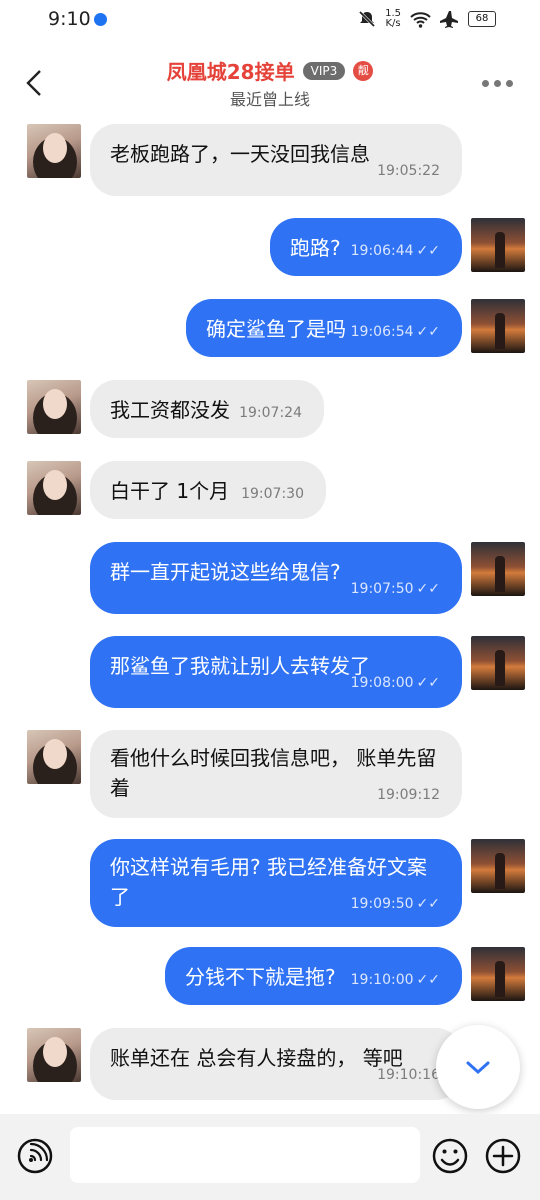  I want to click on wifi-icon, so click(420, 20).